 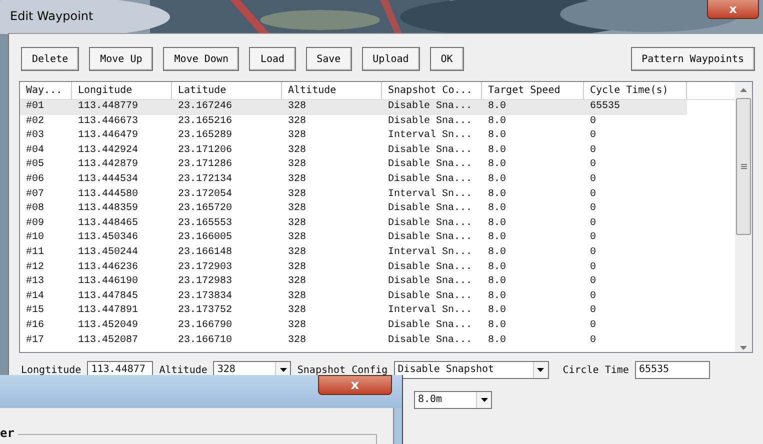 What do you see at coordinates (35, 267) in the screenshot?
I see `table-cell-text: #12` at bounding box center [35, 267].